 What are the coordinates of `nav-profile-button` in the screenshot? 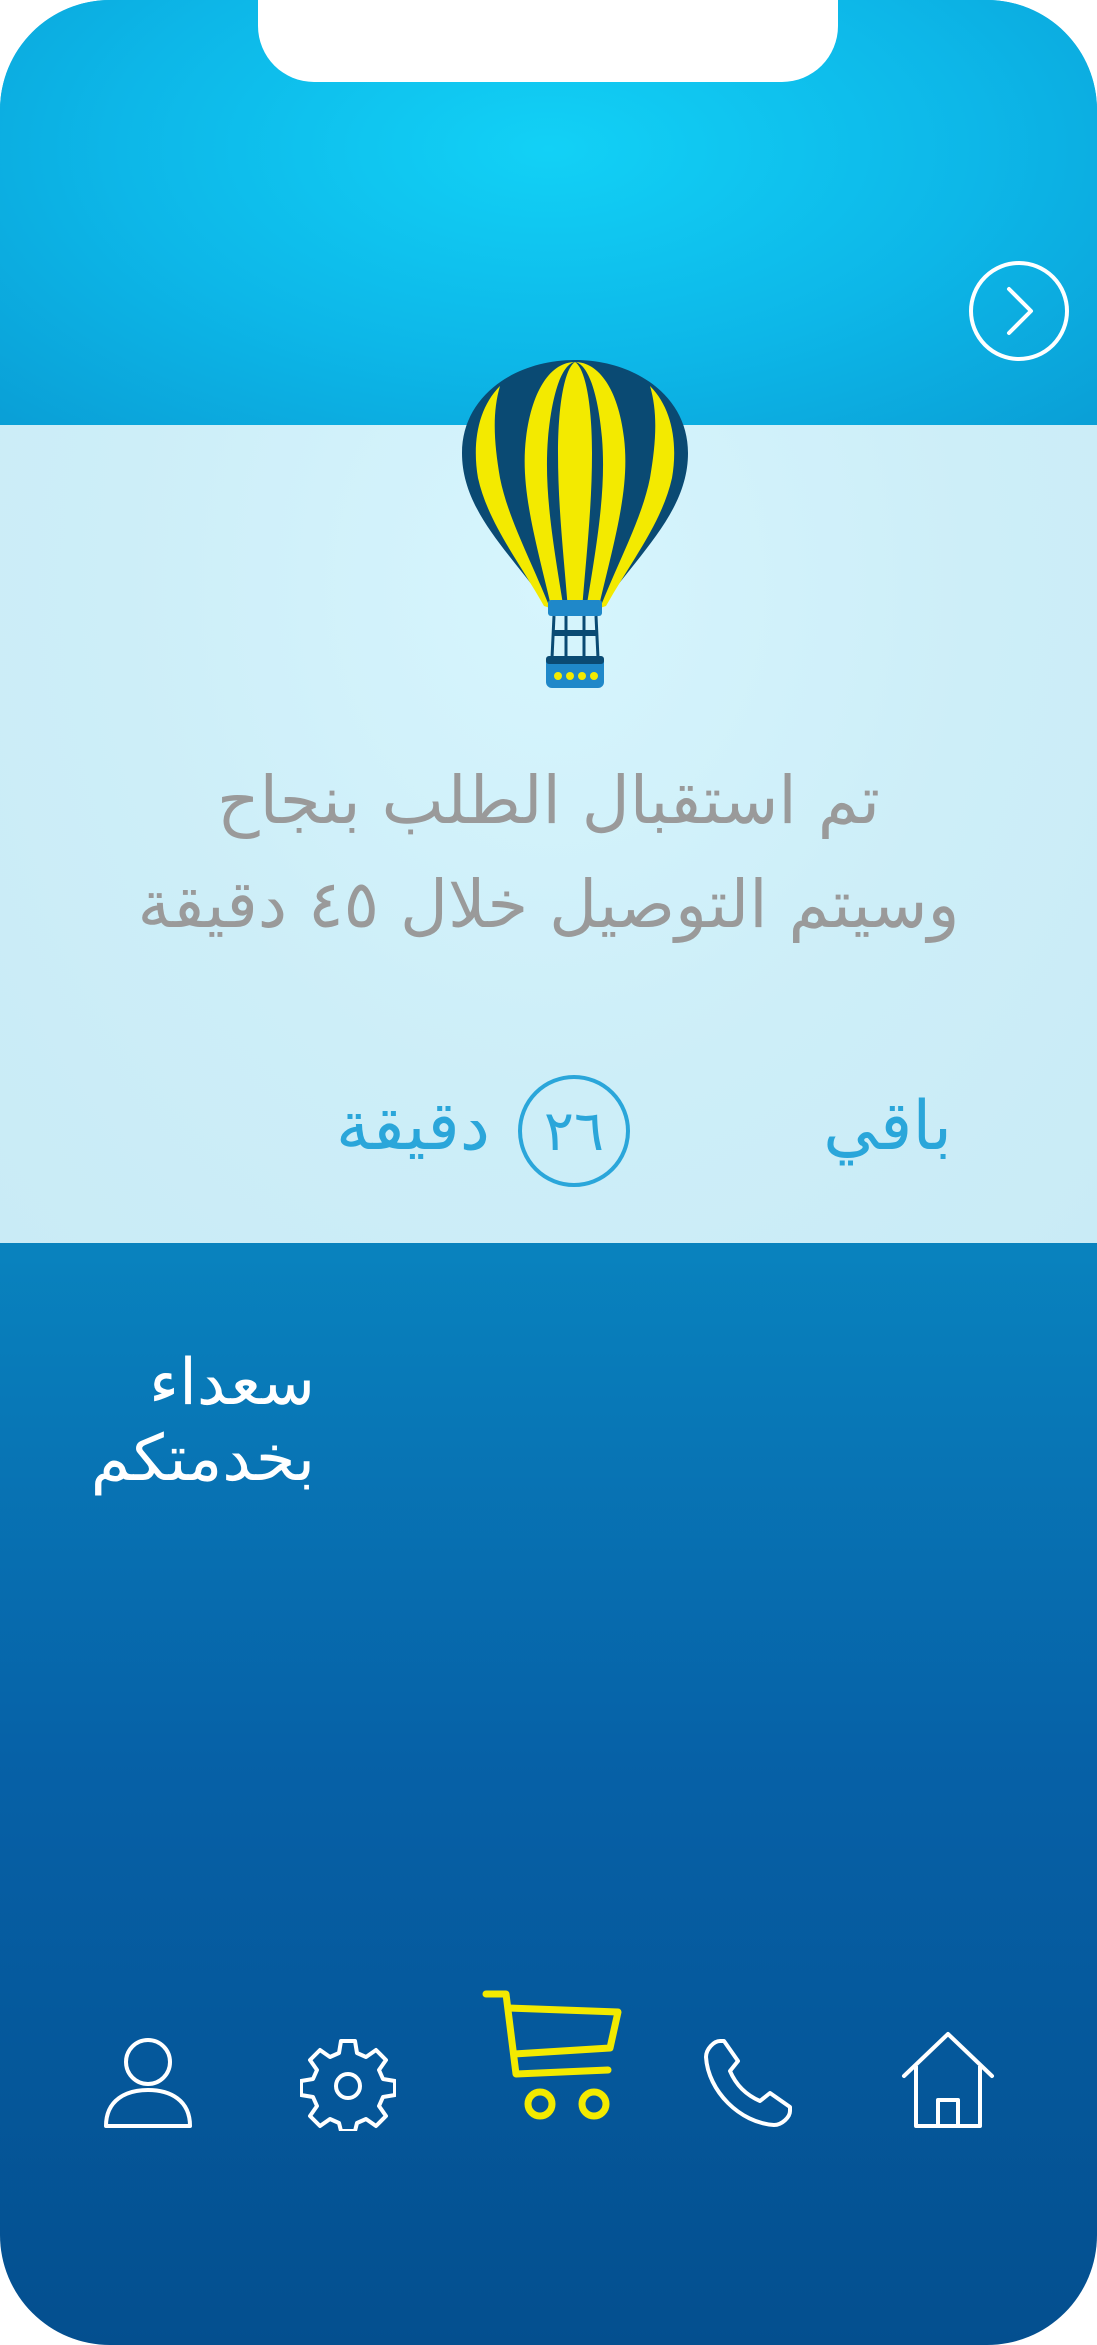 It's located at (148, 2082).